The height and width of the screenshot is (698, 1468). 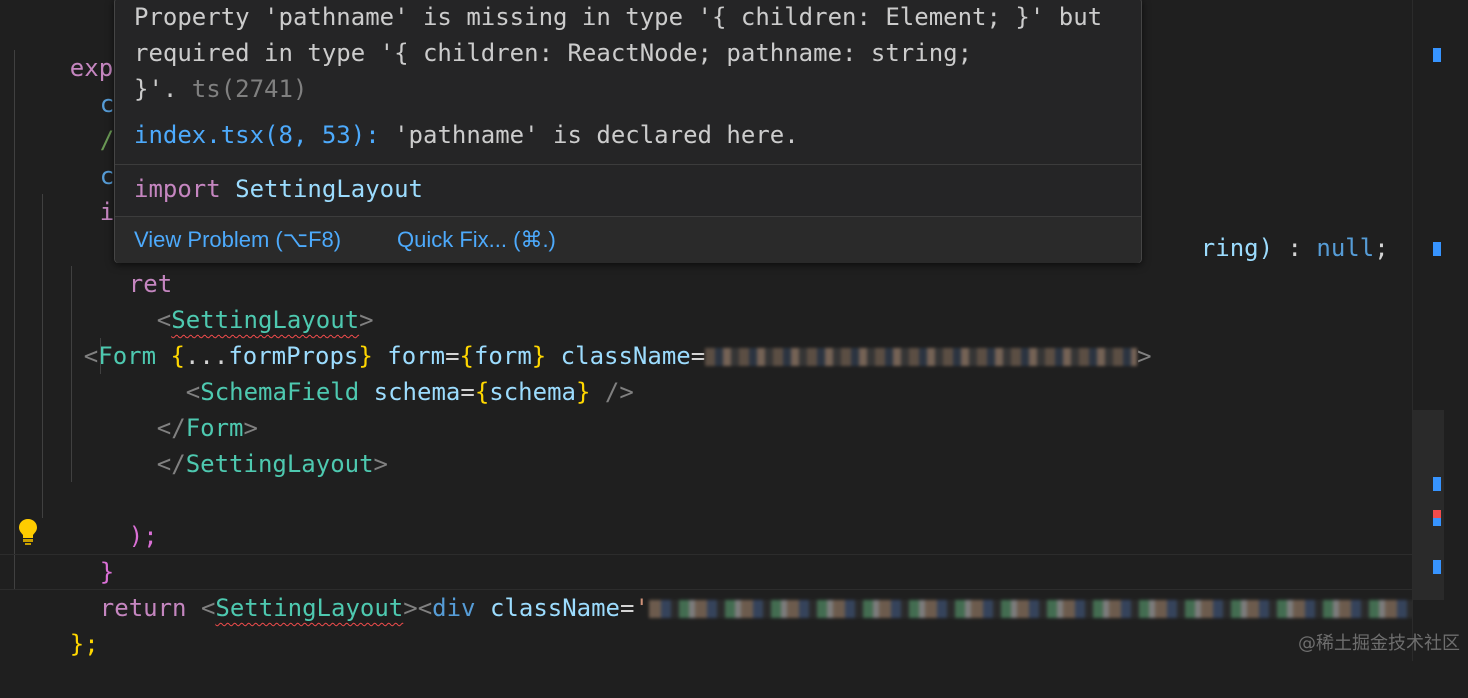 I want to click on brace-close-semicolon: };, so click(x=84, y=644).